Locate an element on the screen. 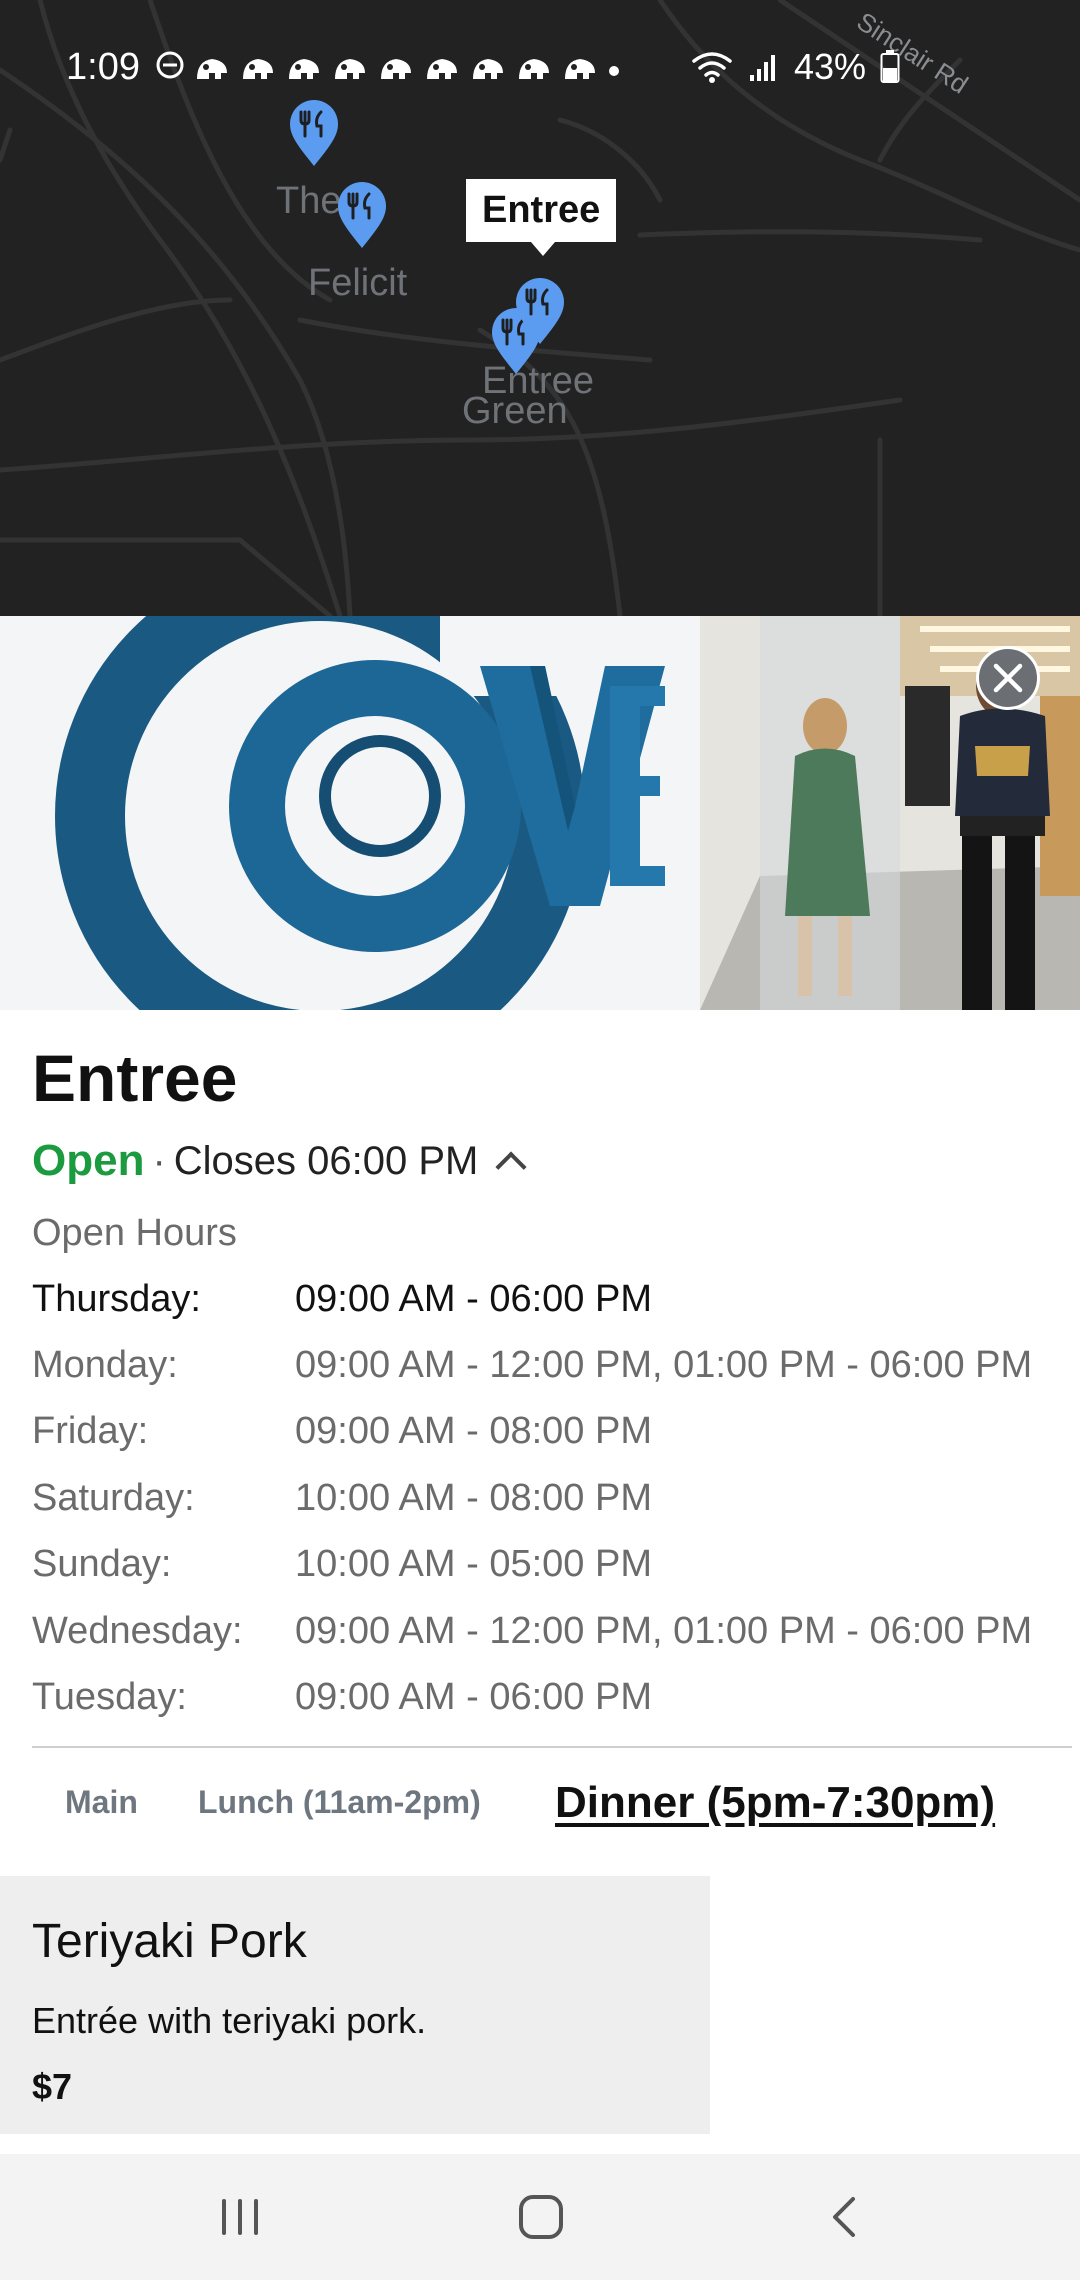 The height and width of the screenshot is (2280, 1080). recents-button is located at coordinates (240, 2217).